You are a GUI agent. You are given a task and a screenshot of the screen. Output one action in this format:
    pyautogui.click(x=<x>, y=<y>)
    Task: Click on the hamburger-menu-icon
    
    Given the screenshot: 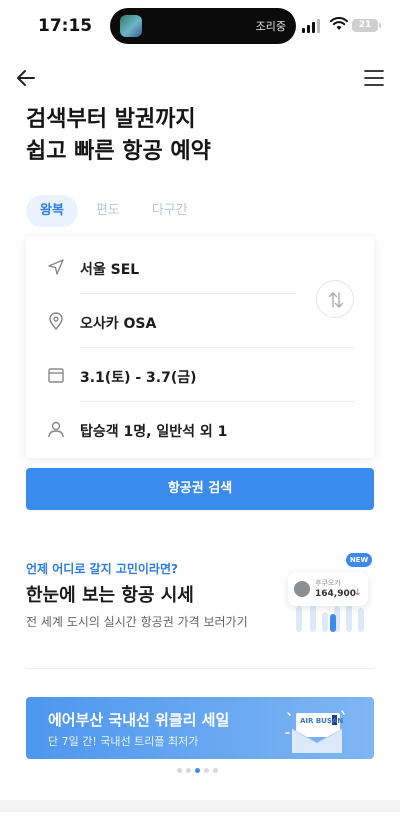 What is the action you would take?
    pyautogui.click(x=374, y=78)
    